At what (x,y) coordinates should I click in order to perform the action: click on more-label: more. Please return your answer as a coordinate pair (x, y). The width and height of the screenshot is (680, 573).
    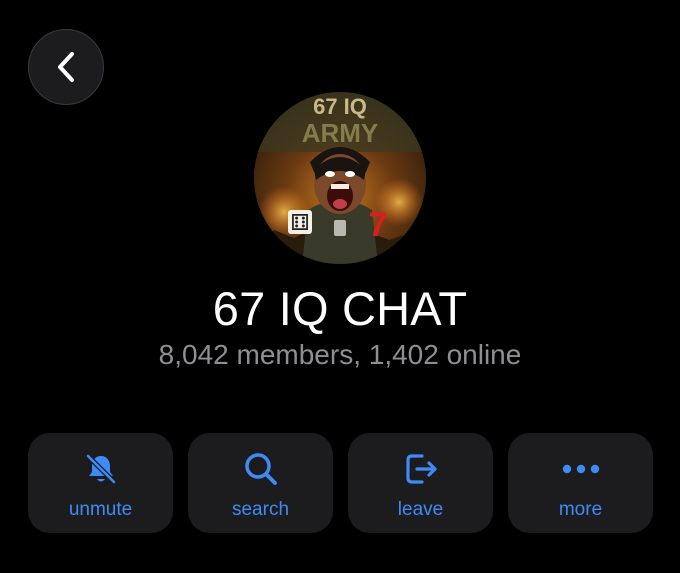
    Looking at the image, I should click on (580, 509).